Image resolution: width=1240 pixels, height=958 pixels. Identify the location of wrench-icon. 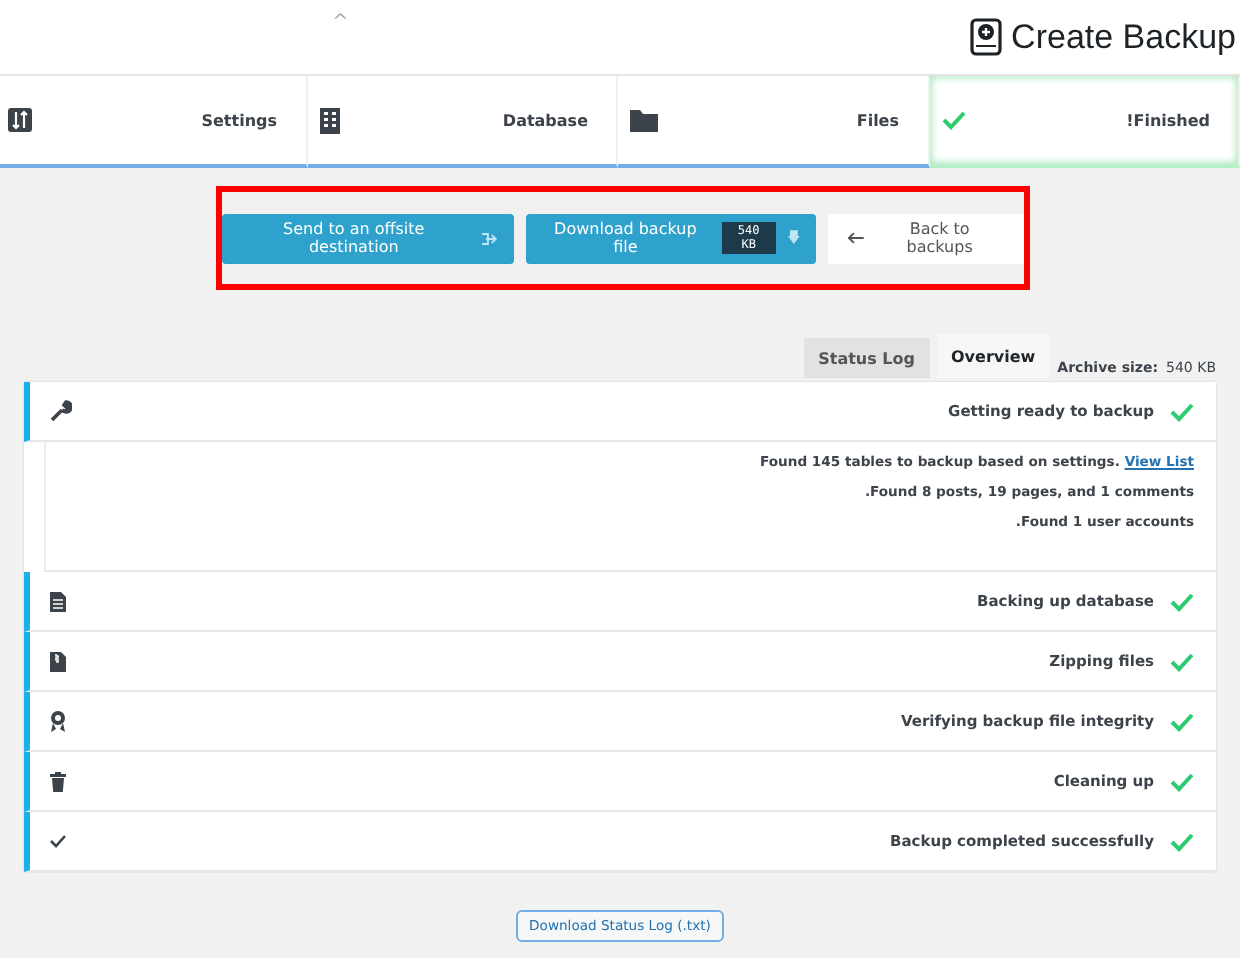
(61, 411).